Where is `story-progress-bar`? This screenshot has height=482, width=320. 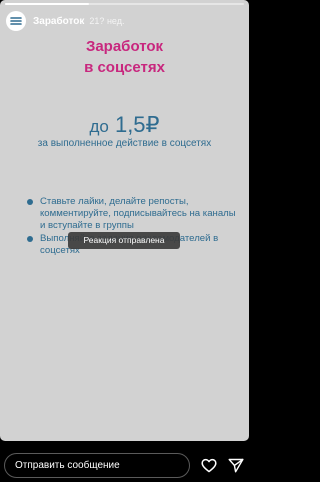
story-progress-bar is located at coordinates (124, 4).